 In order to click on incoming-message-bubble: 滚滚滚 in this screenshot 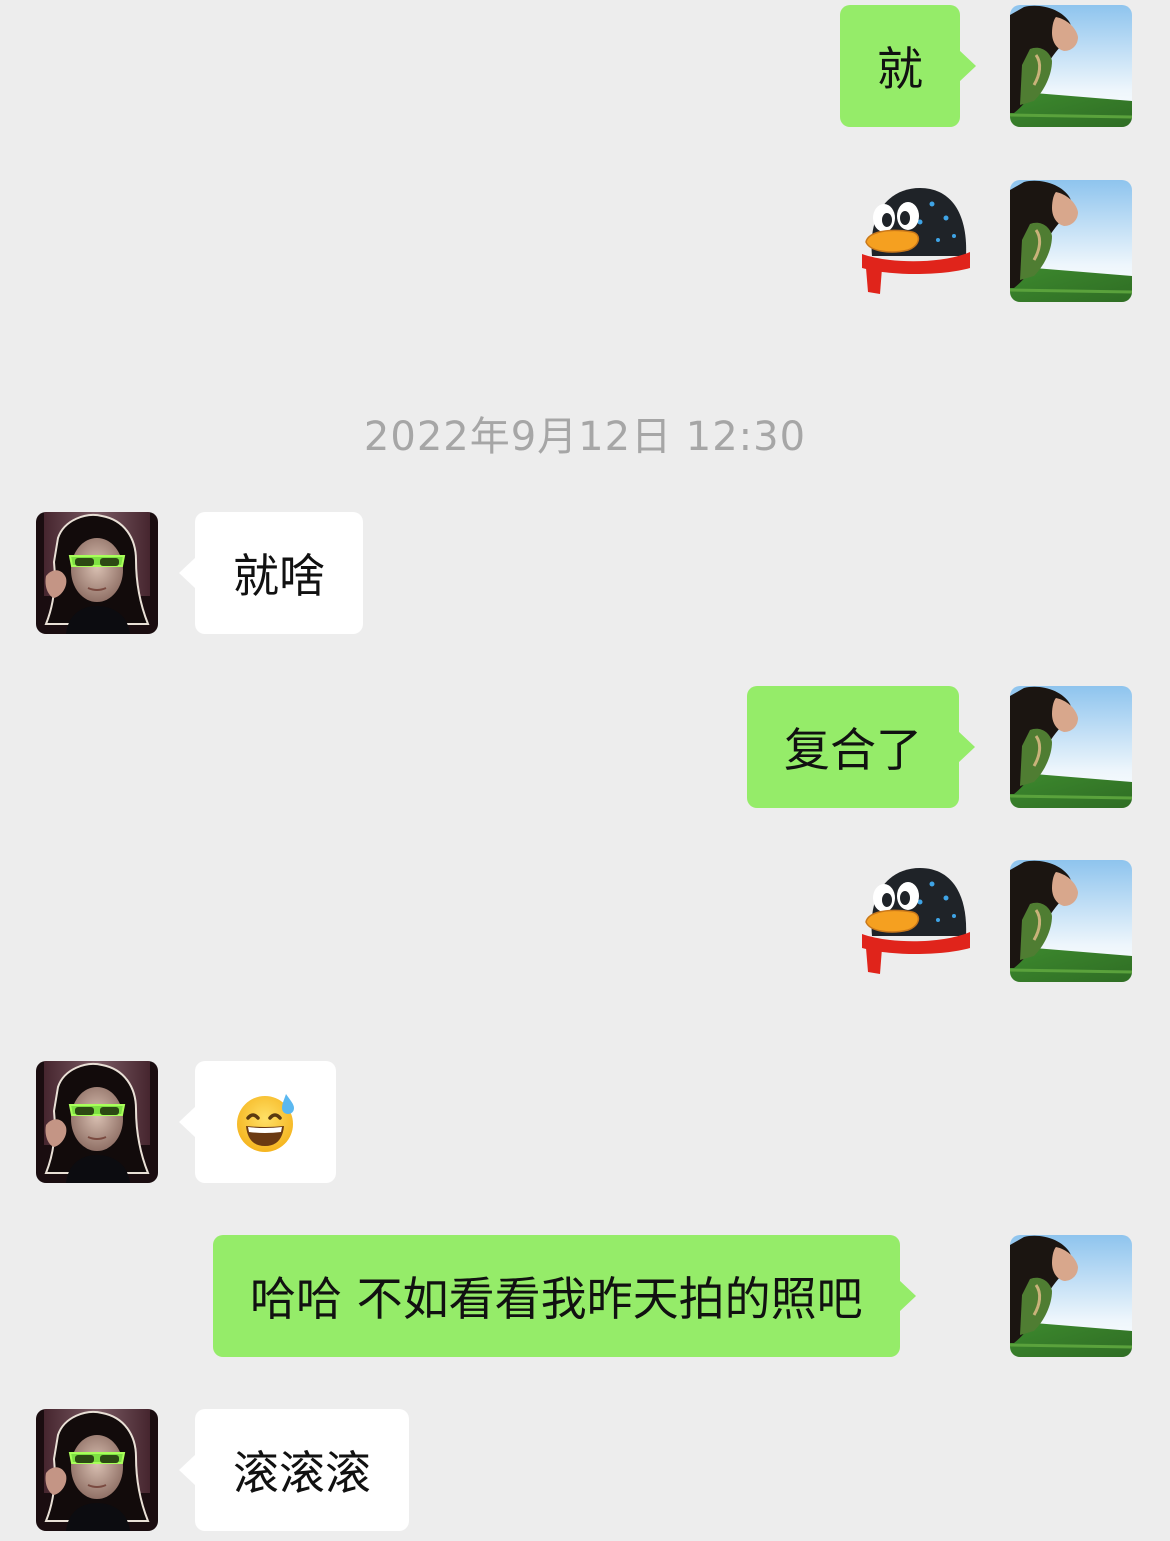, I will do `click(294, 1470)`.